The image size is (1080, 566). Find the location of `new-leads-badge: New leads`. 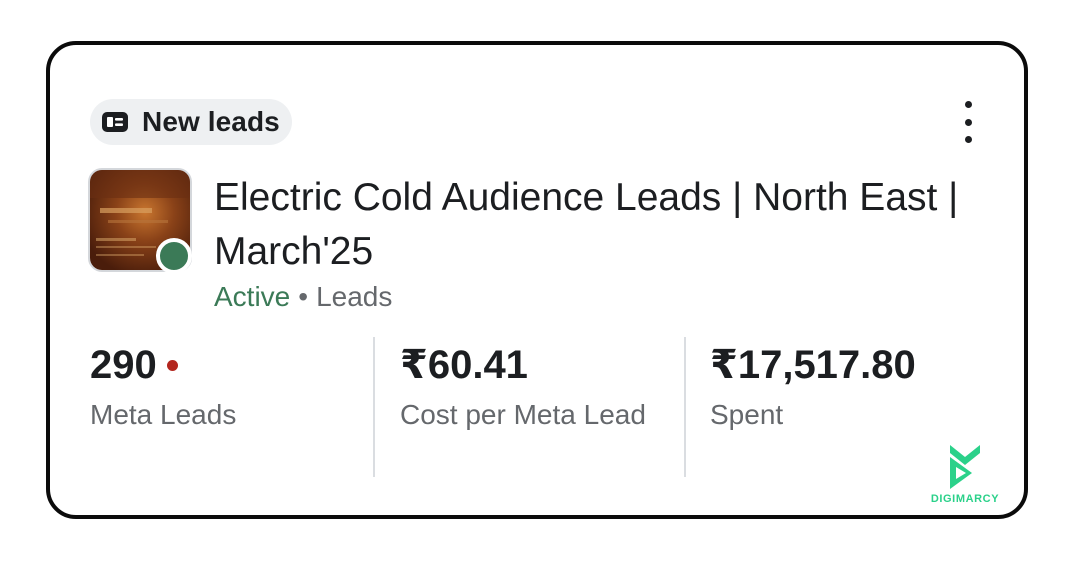

new-leads-badge: New leads is located at coordinates (191, 122).